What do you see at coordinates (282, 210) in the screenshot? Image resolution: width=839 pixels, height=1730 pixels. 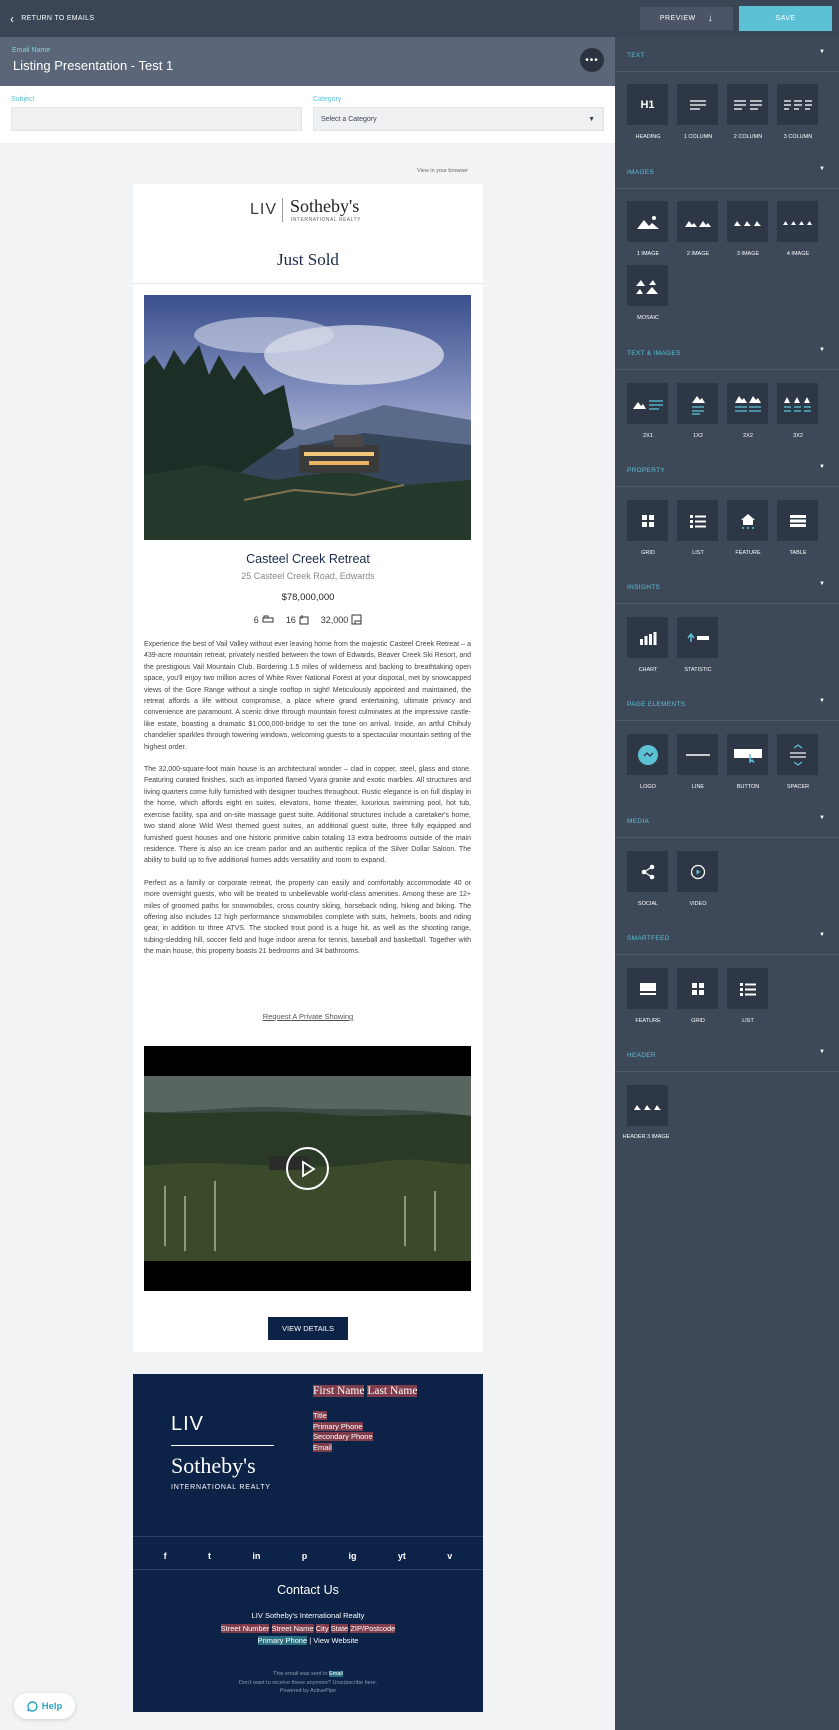 I see `logo-divider` at bounding box center [282, 210].